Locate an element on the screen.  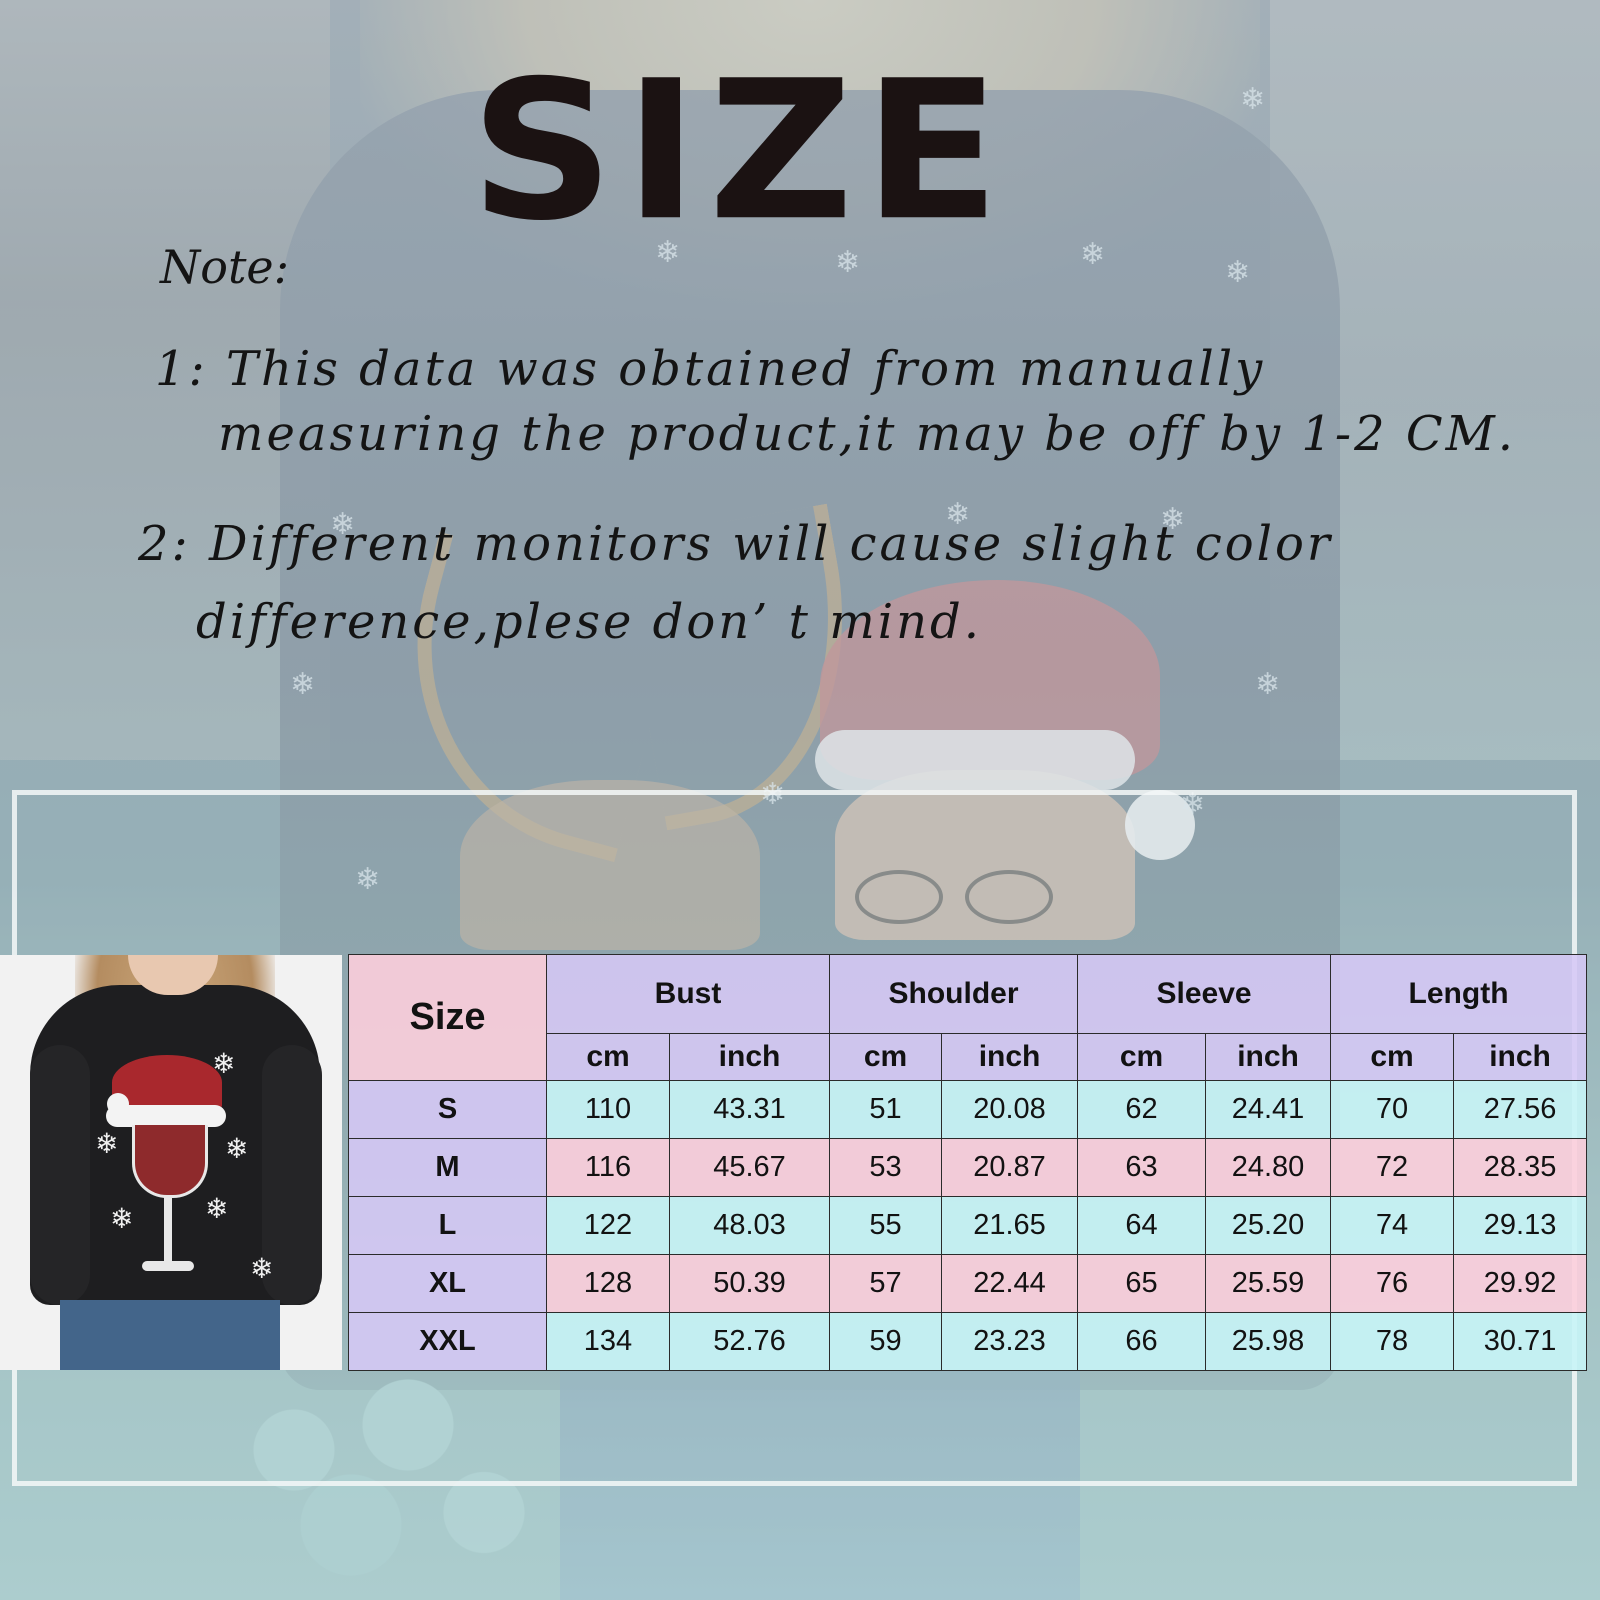
measurement-cell: 74 is located at coordinates (1392, 1225).